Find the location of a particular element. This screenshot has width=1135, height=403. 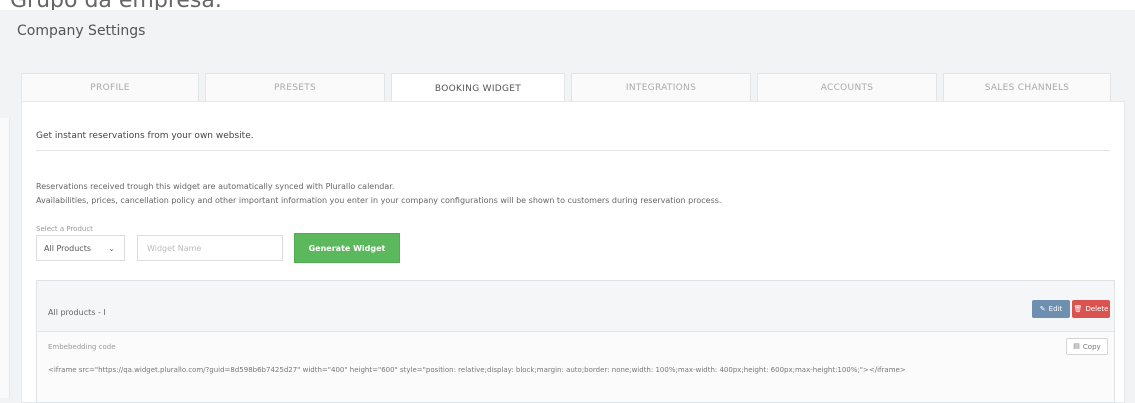

pencil-icon: ✎ is located at coordinates (1042, 308).